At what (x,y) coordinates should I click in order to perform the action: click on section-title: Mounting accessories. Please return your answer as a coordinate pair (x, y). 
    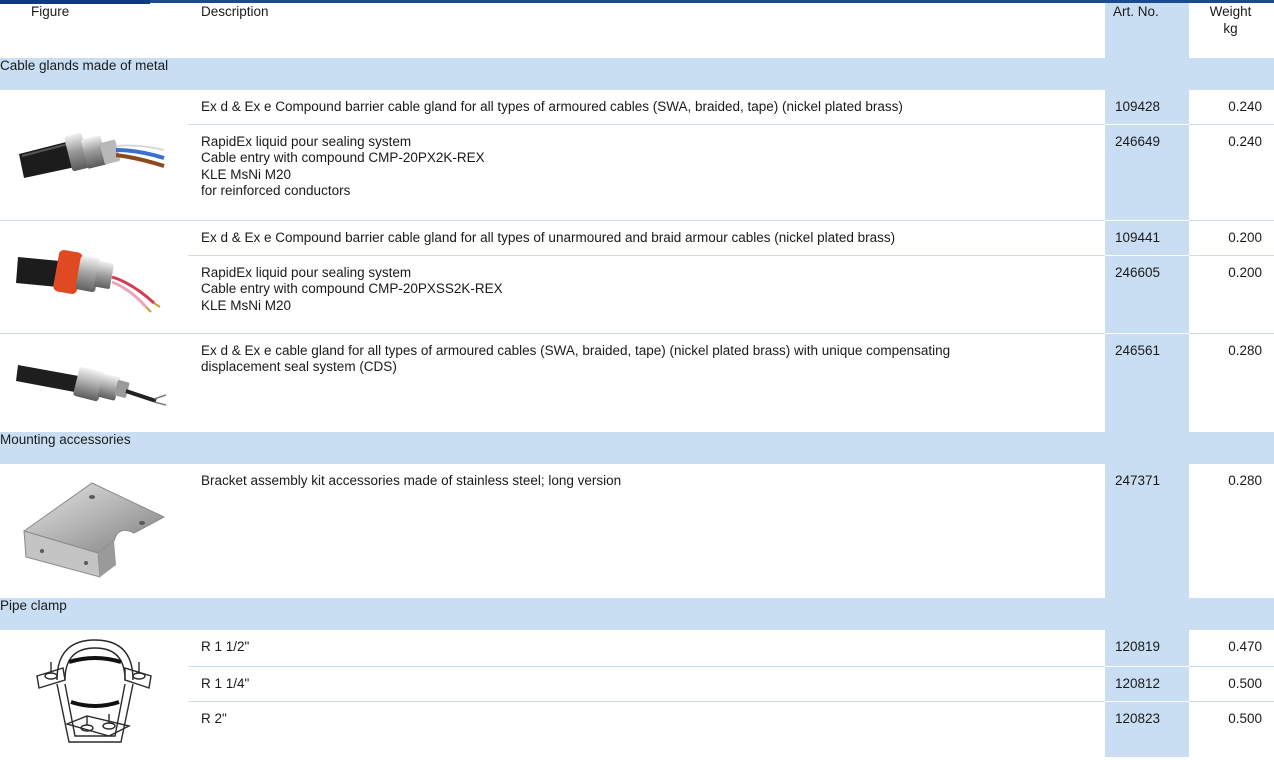
    Looking at the image, I should click on (637, 448).